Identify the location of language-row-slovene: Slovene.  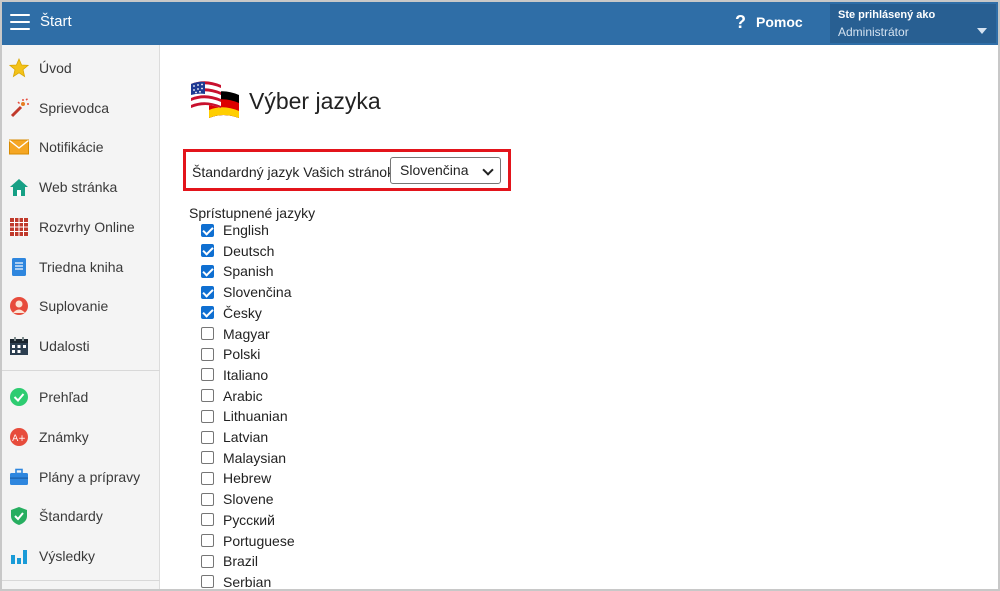
(237, 499).